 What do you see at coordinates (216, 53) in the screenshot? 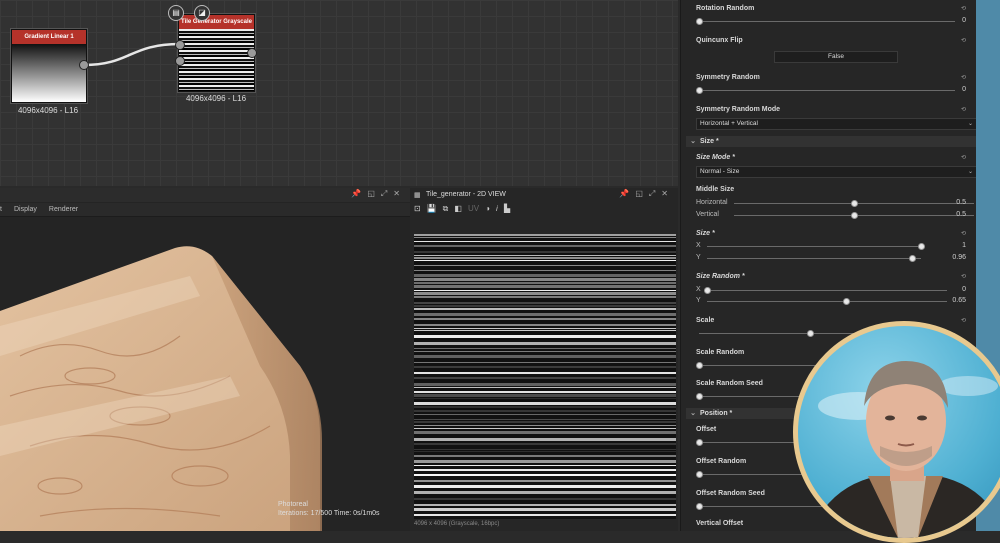
I see `tile-generator-node: Tile Generator Grayscale` at bounding box center [216, 53].